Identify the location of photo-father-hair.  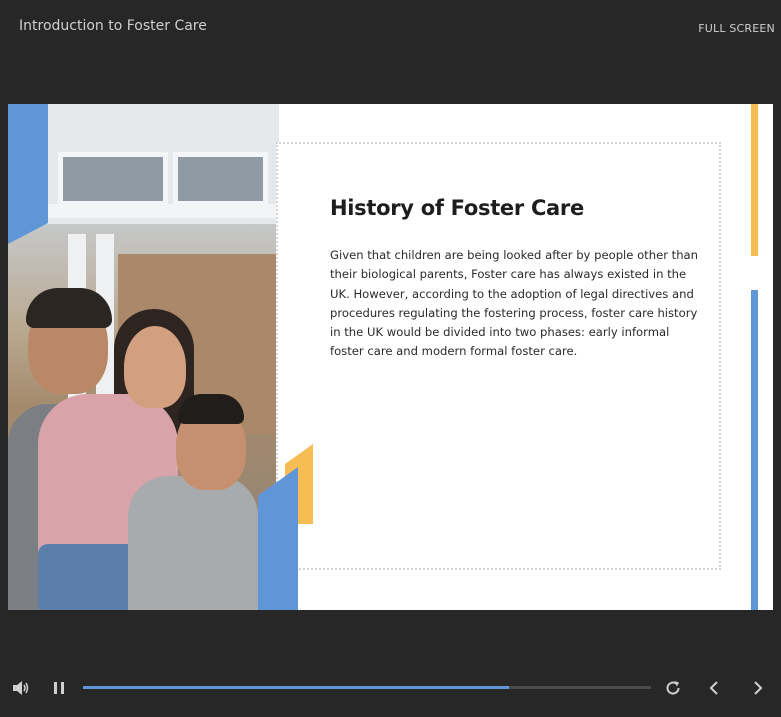
(69, 308).